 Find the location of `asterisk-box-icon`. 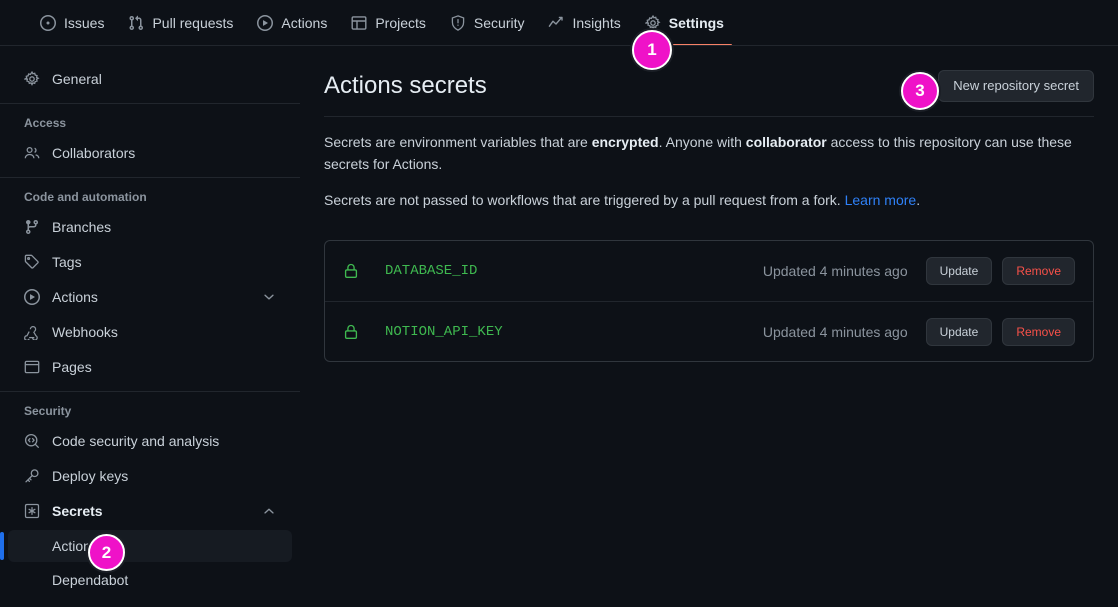

asterisk-box-icon is located at coordinates (32, 511).